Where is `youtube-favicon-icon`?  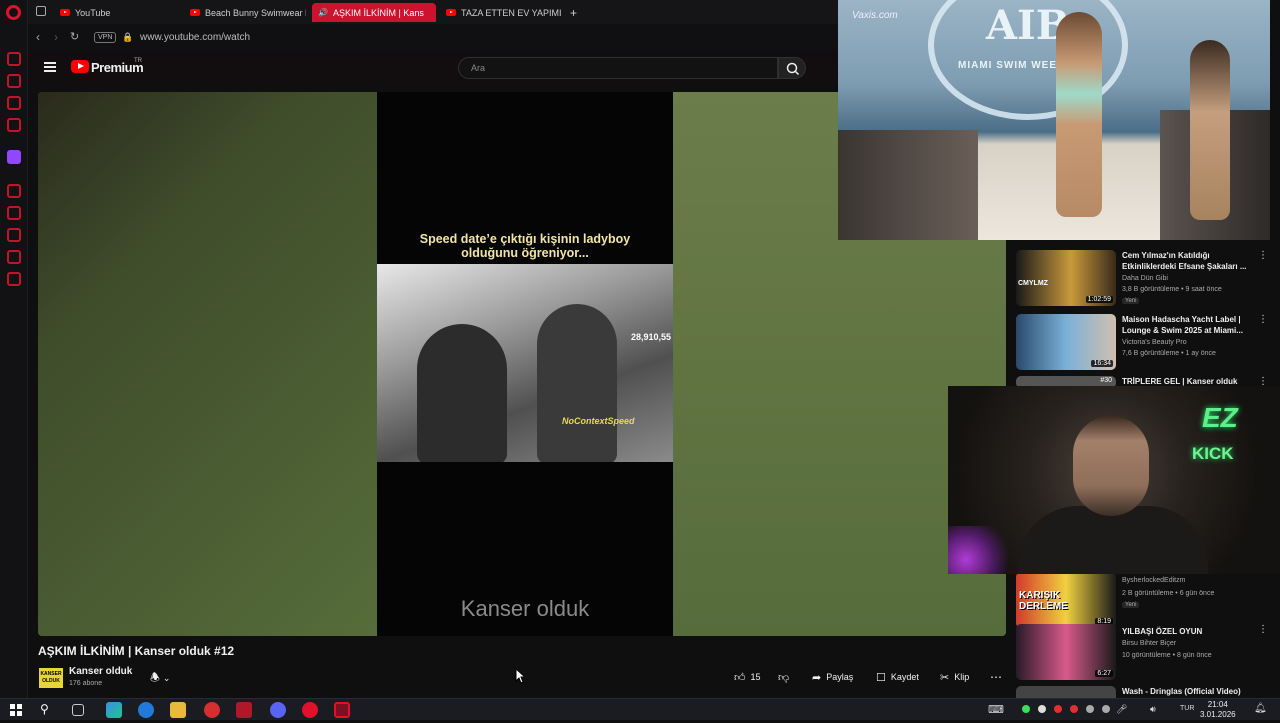 youtube-favicon-icon is located at coordinates (451, 12).